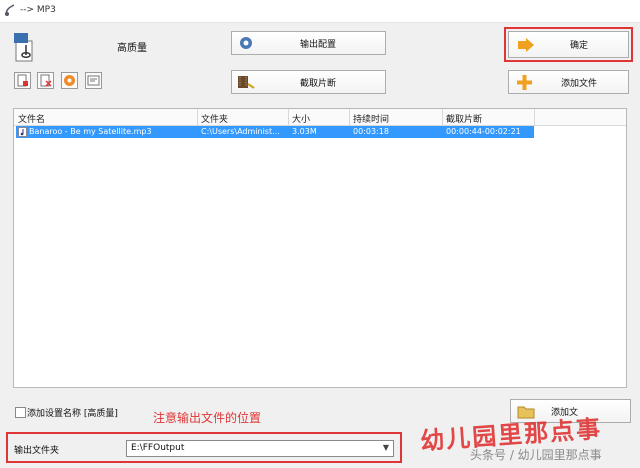 This screenshot has width=640, height=468. I want to click on row-filename: Banaroo - Be my Satellite.mp3, so click(90, 131).